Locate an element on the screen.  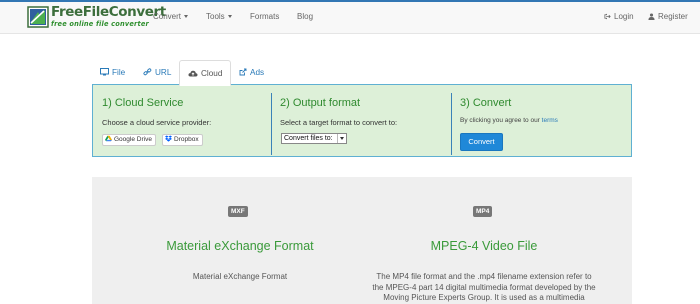
input-tabs: File URL Cloud Ads is located at coordinates (361, 73).